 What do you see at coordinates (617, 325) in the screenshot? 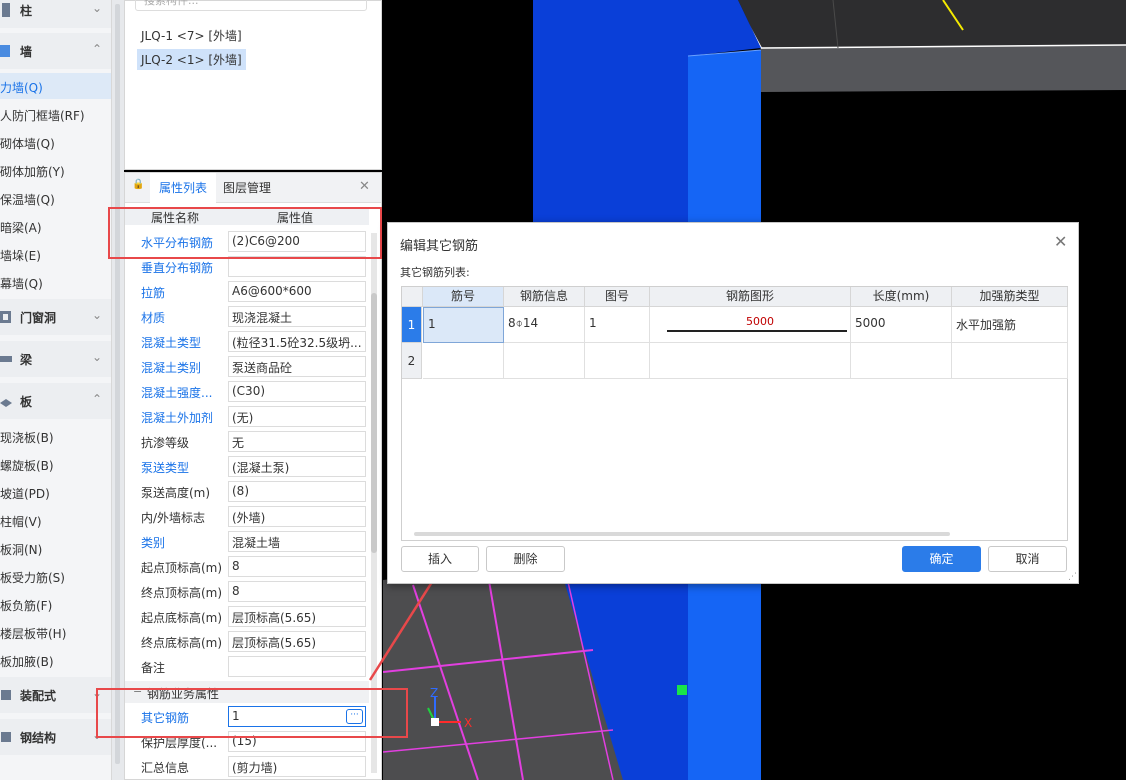
I see `cell-shape-number: 1` at bounding box center [617, 325].